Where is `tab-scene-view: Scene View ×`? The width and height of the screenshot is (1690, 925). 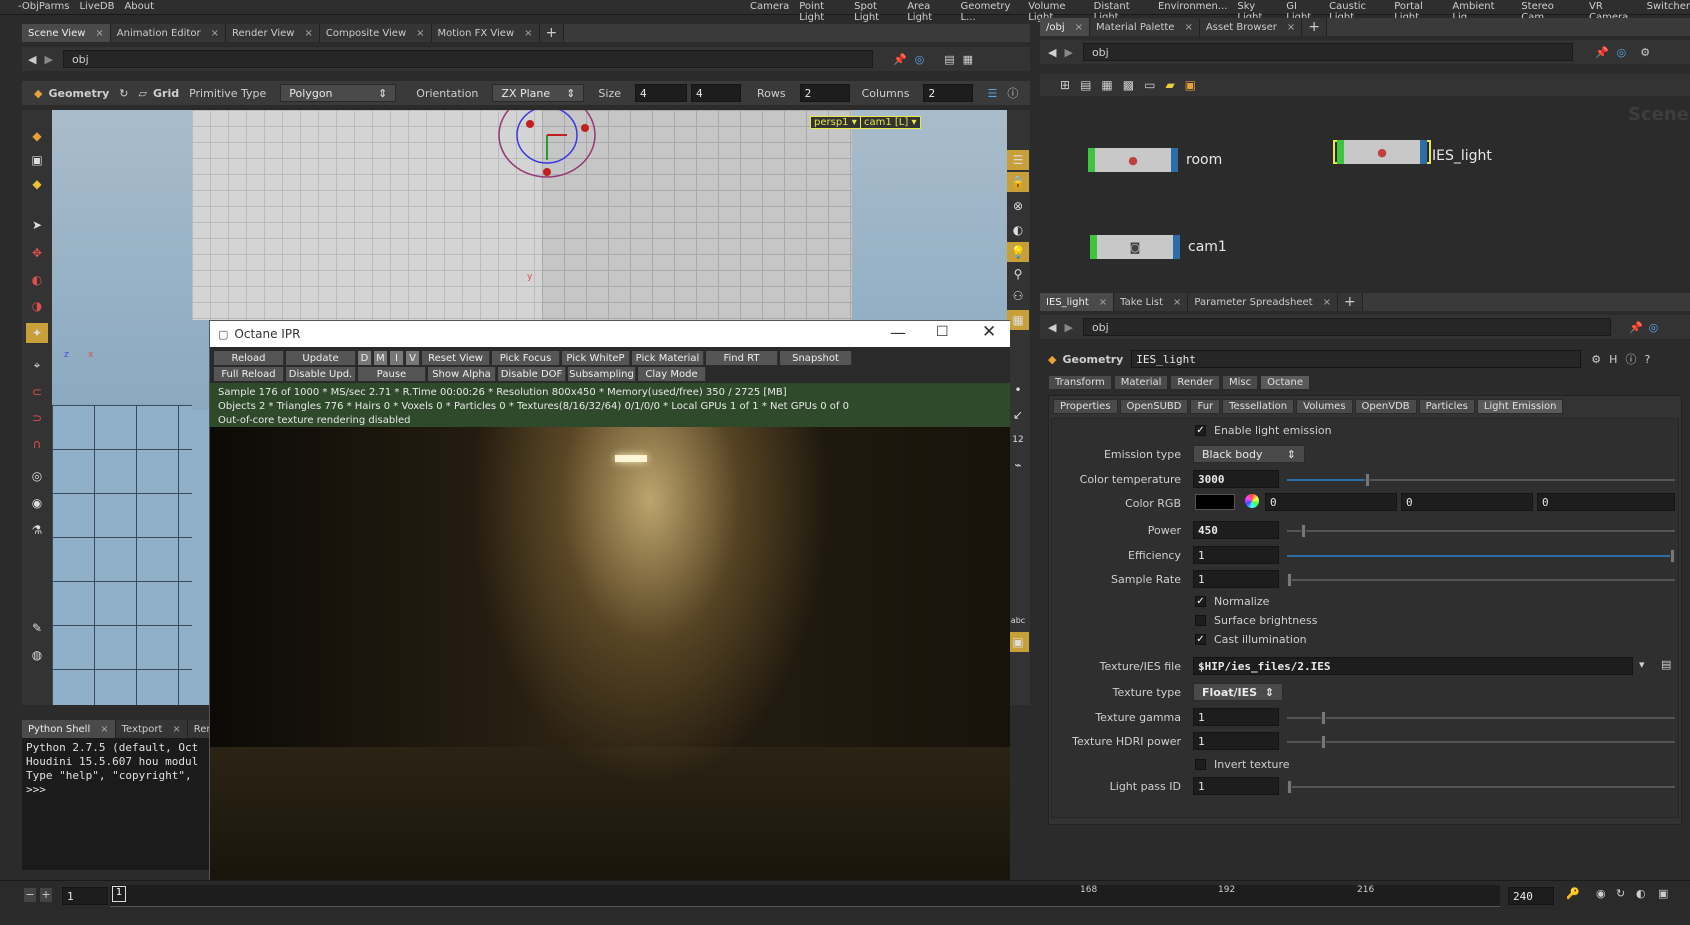 tab-scene-view: Scene View × is located at coordinates (66, 33).